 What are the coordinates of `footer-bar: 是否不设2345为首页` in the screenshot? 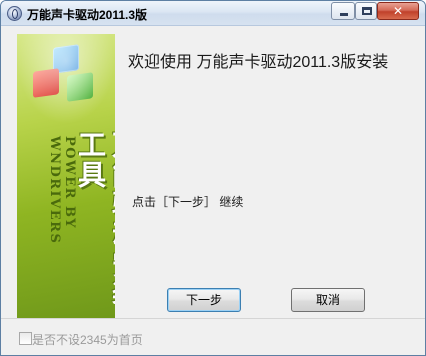 It's located at (213, 336).